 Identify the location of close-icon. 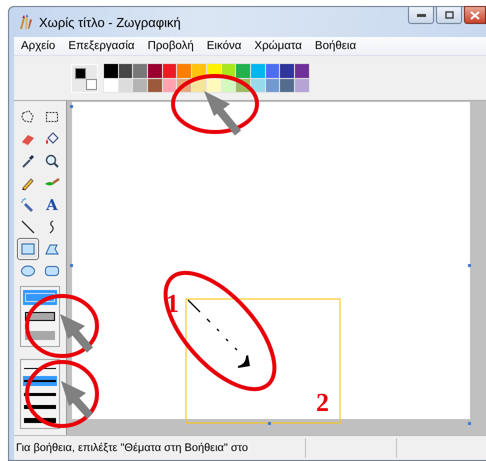
(475, 15).